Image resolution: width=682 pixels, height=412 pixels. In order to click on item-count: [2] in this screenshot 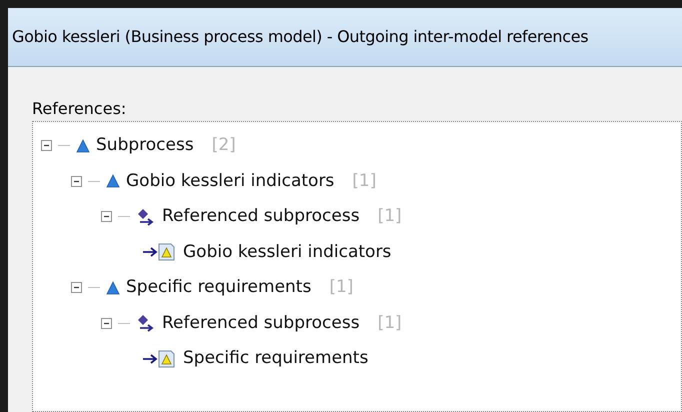, I will do `click(224, 145)`.